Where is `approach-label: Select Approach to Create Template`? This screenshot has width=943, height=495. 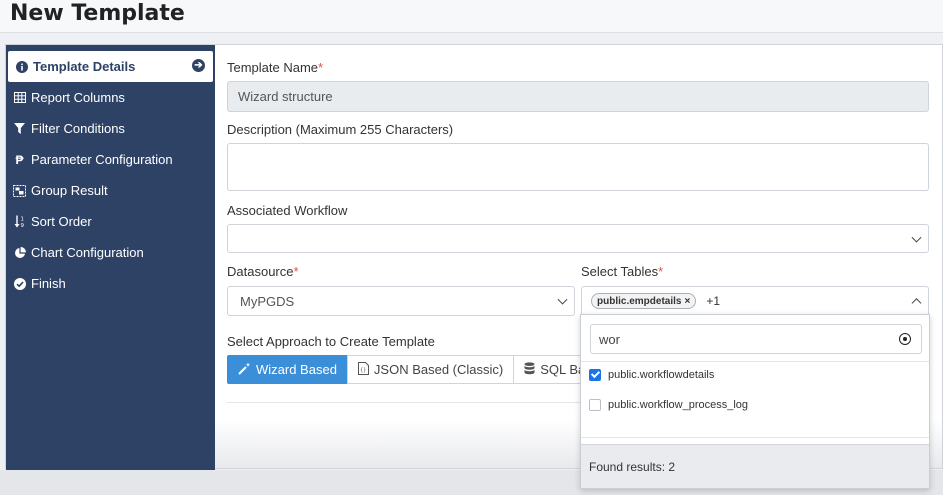 approach-label: Select Approach to Create Template is located at coordinates (331, 341).